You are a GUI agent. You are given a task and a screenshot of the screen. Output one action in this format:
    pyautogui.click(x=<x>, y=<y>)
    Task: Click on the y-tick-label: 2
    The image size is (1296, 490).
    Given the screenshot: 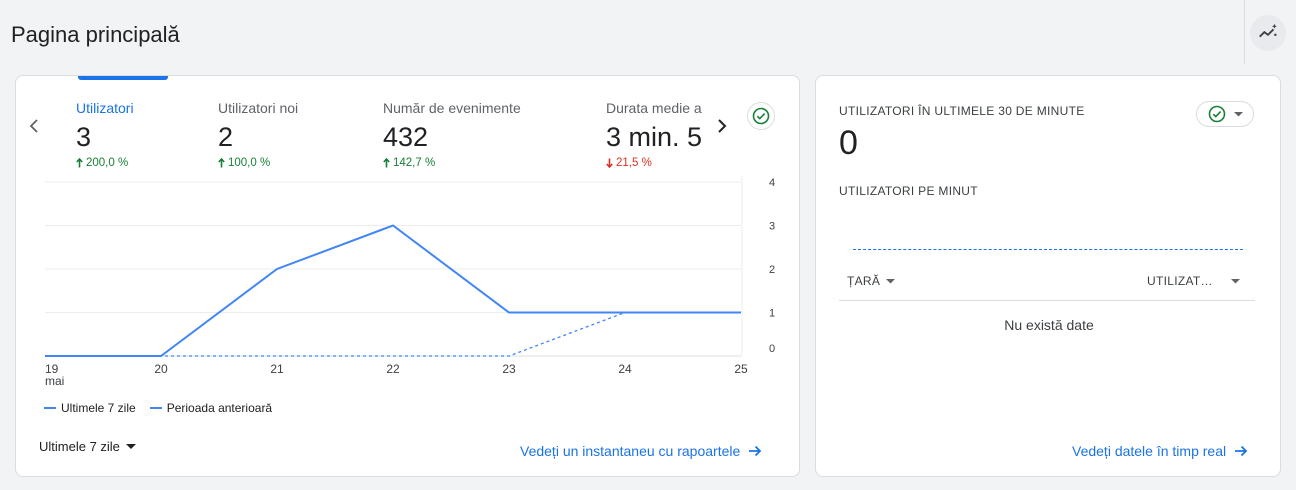 What is the action you would take?
    pyautogui.click(x=772, y=270)
    